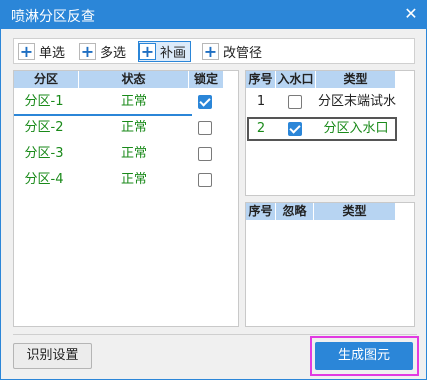 Image resolution: width=427 pixels, height=380 pixels. What do you see at coordinates (356, 101) in the screenshot?
I see `point-type: 分区末端试水` at bounding box center [356, 101].